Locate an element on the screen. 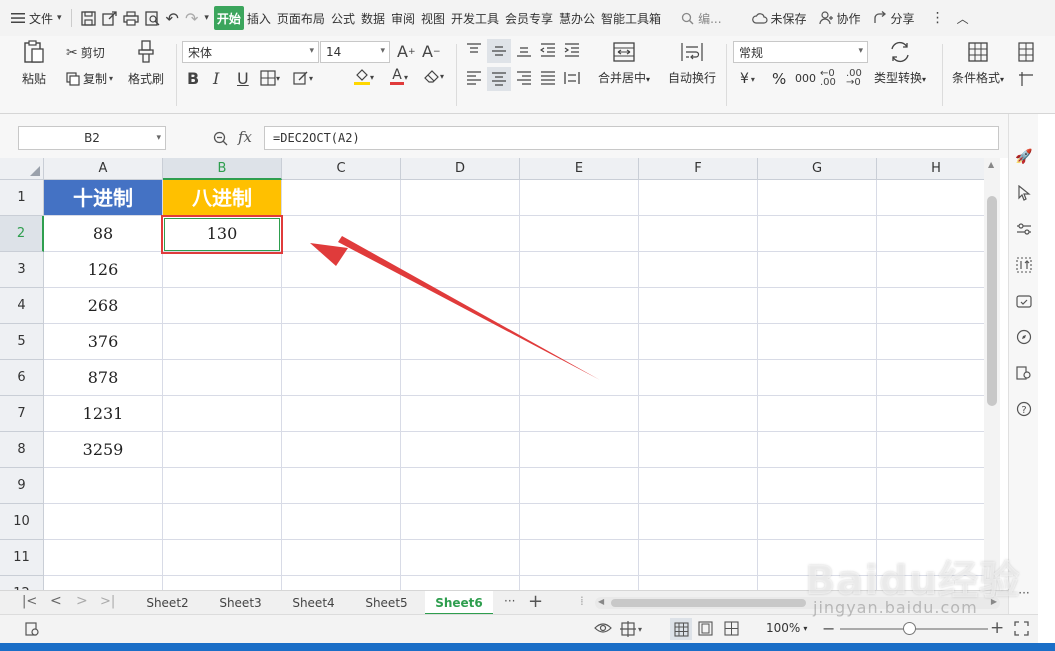 This screenshot has height=651, width=1055. prev-sheet-icon: < is located at coordinates (56, 601).